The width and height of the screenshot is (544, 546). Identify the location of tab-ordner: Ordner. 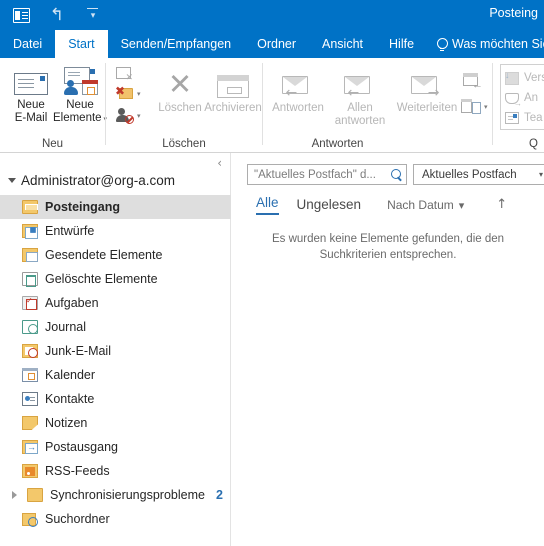
(276, 44).